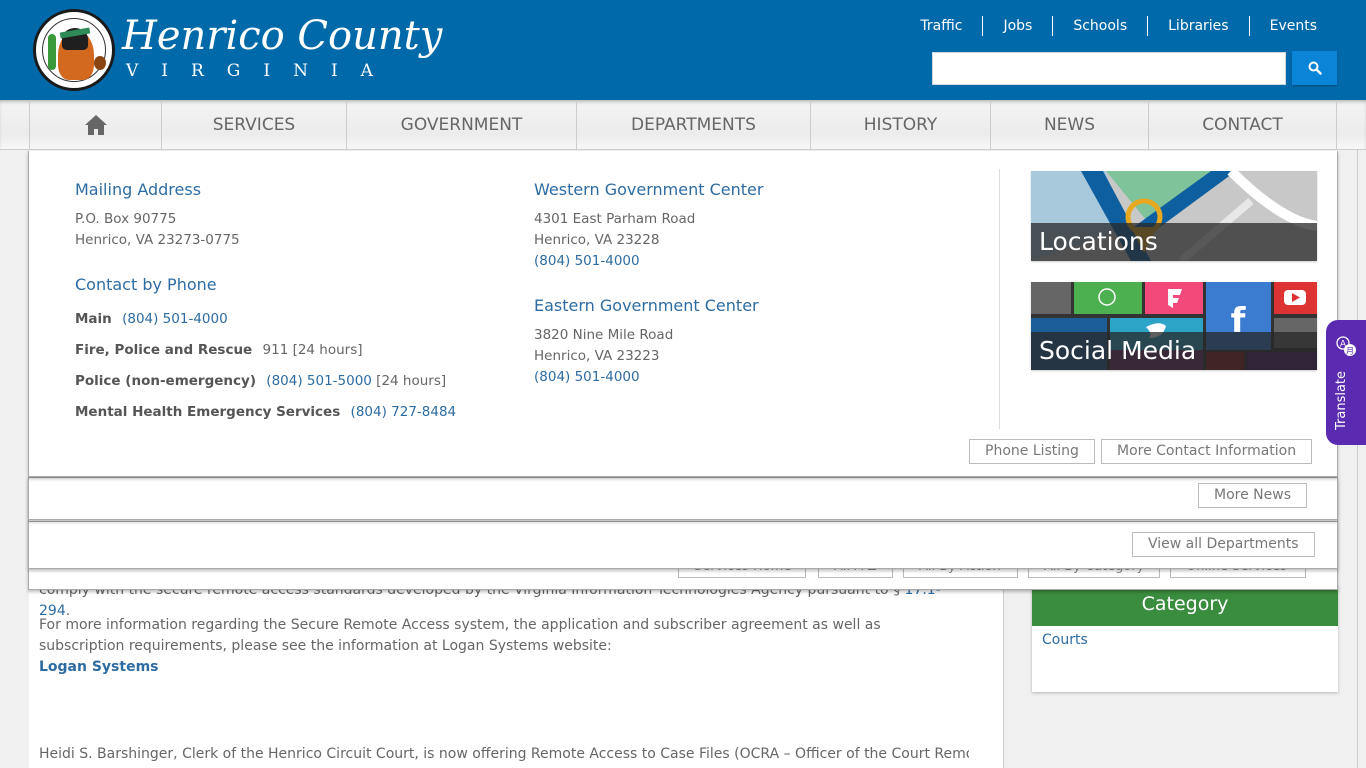 This screenshot has width=1366, height=768. Describe the element at coordinates (1174, 216) in the screenshot. I see `locations-tile: Locations` at that location.